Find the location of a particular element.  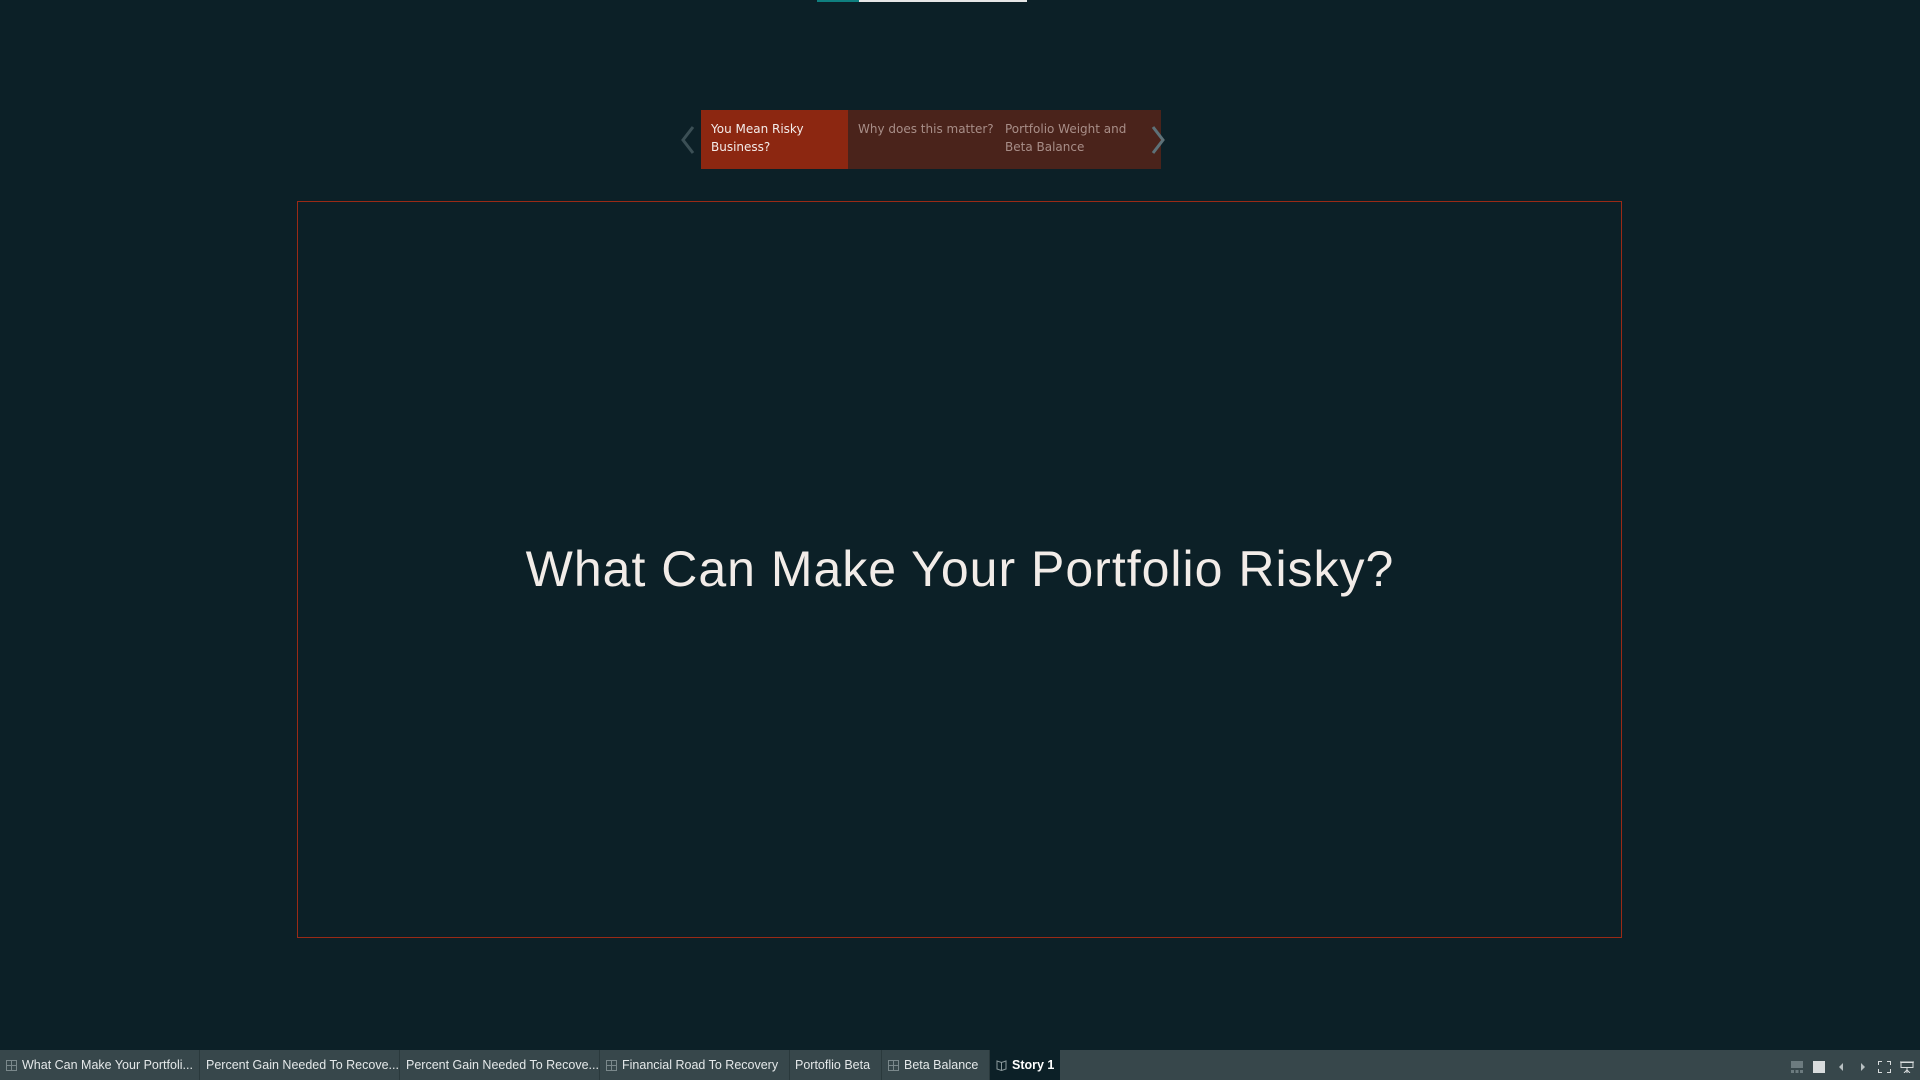

show-filmstrip-icon is located at coordinates (1797, 1067).